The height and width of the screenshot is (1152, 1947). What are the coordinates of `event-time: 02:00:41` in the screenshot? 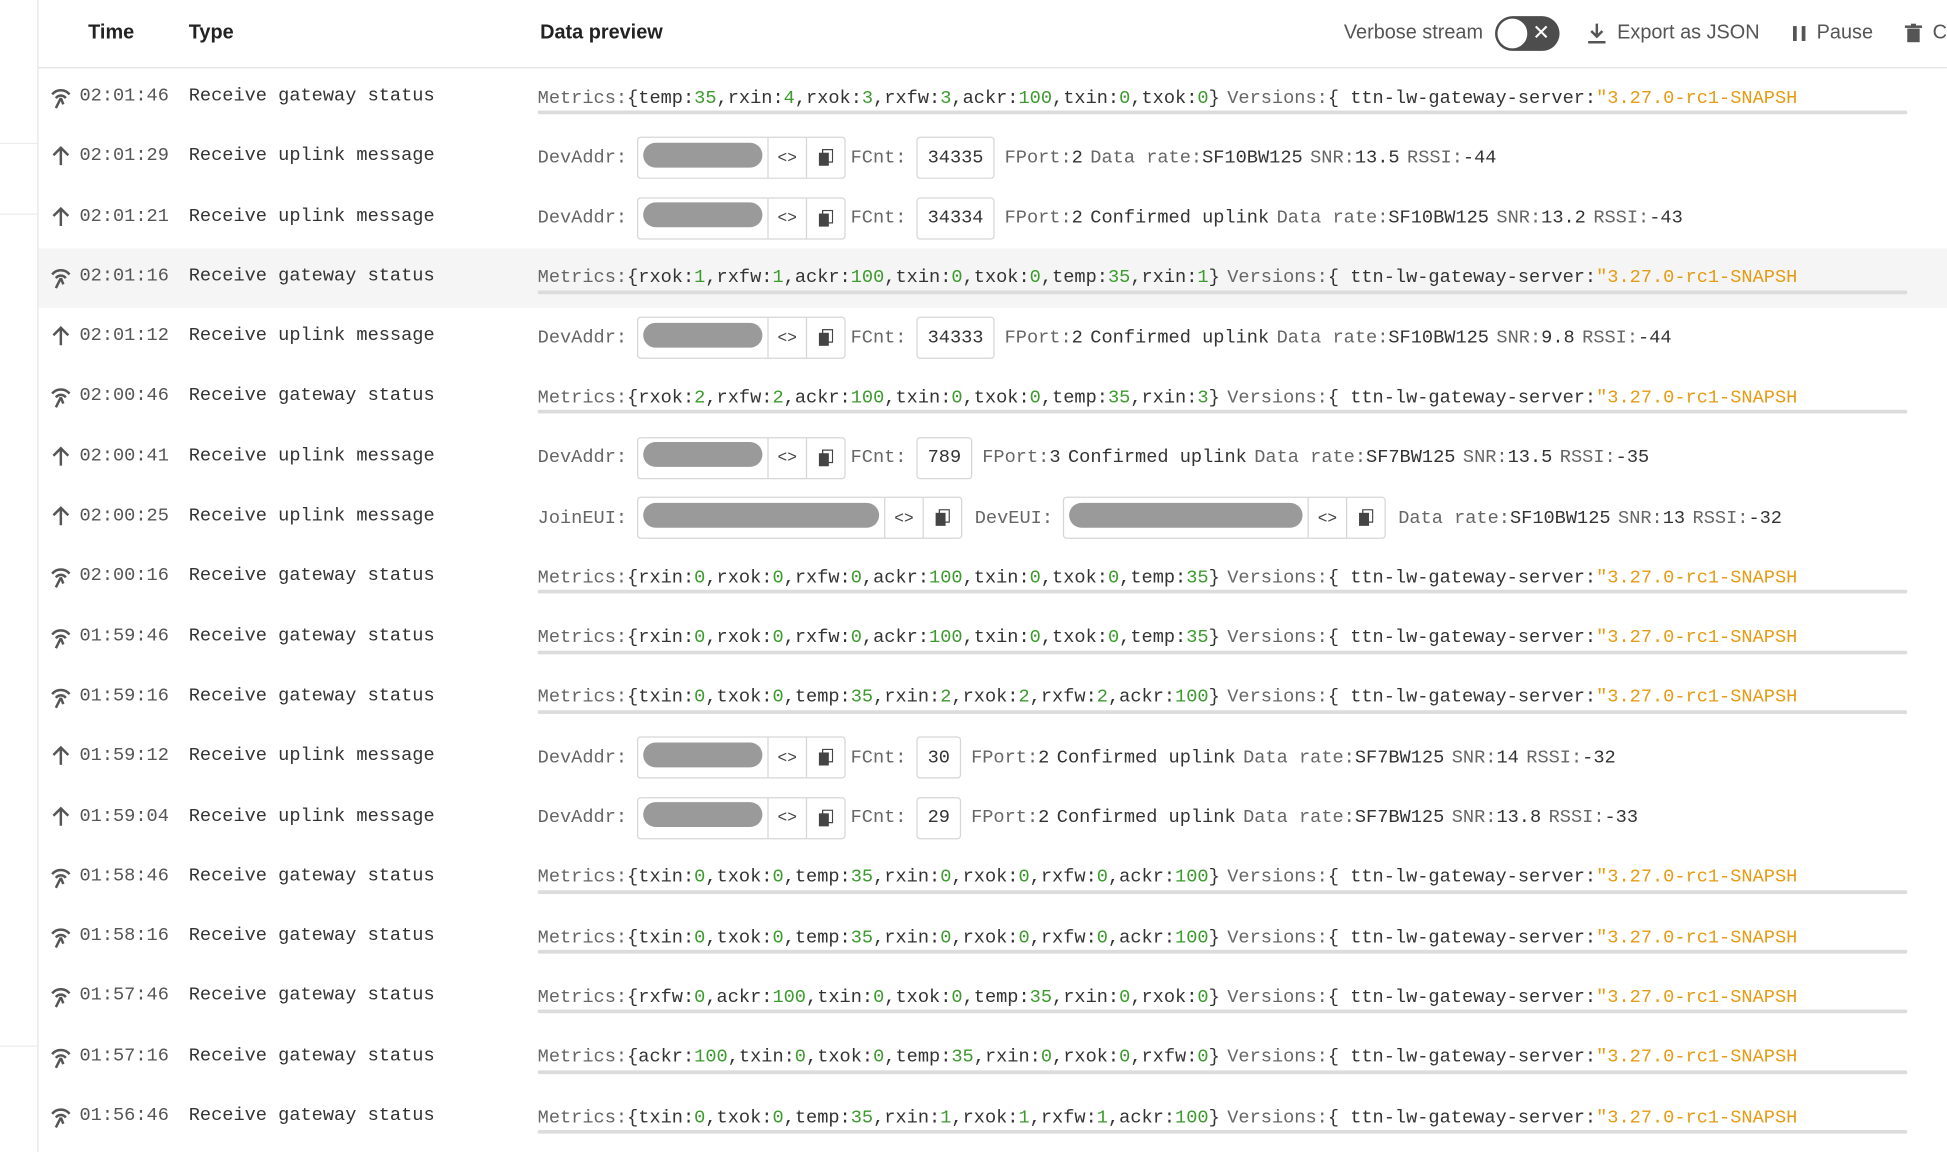 It's located at (124, 456).